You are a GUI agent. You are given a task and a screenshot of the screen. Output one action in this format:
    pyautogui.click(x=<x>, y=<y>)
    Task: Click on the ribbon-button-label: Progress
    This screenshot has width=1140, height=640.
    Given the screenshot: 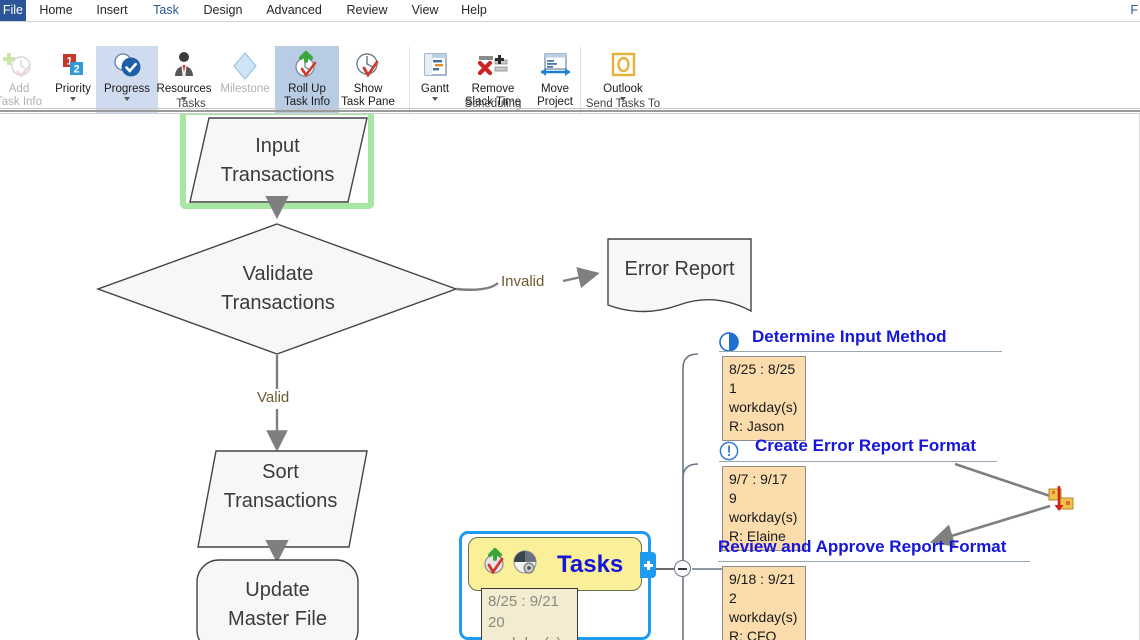 What is the action you would take?
    pyautogui.click(x=127, y=89)
    